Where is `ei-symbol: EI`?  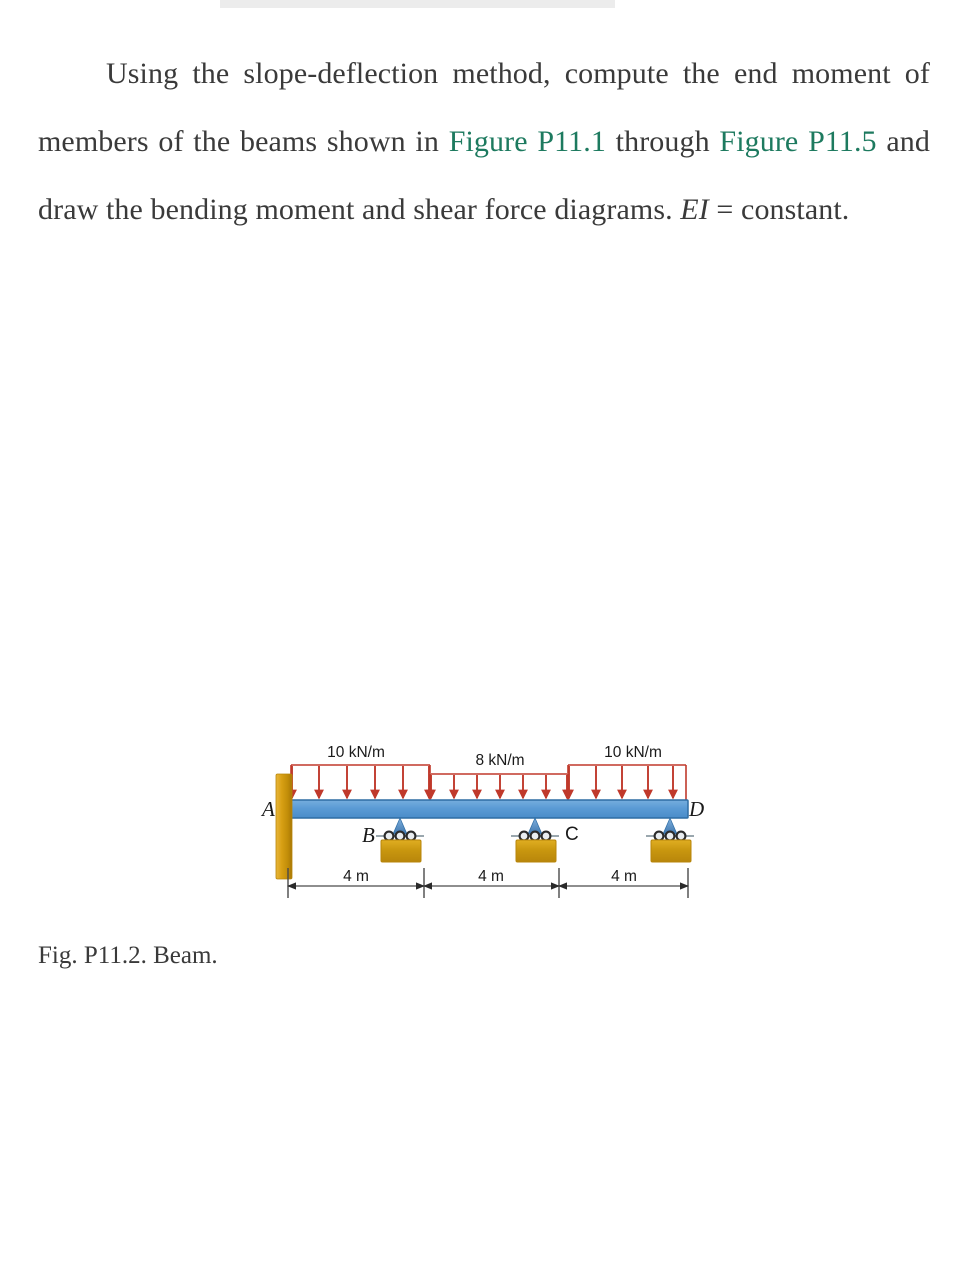
ei-symbol: EI is located at coordinates (694, 209).